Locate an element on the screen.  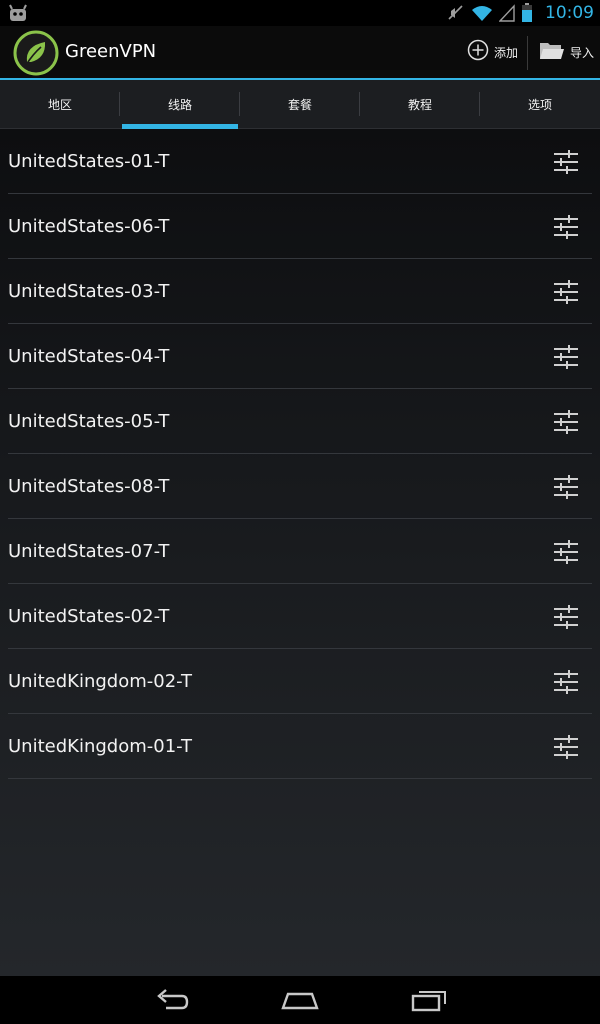
status-bar: 10:09 is located at coordinates (300, 13).